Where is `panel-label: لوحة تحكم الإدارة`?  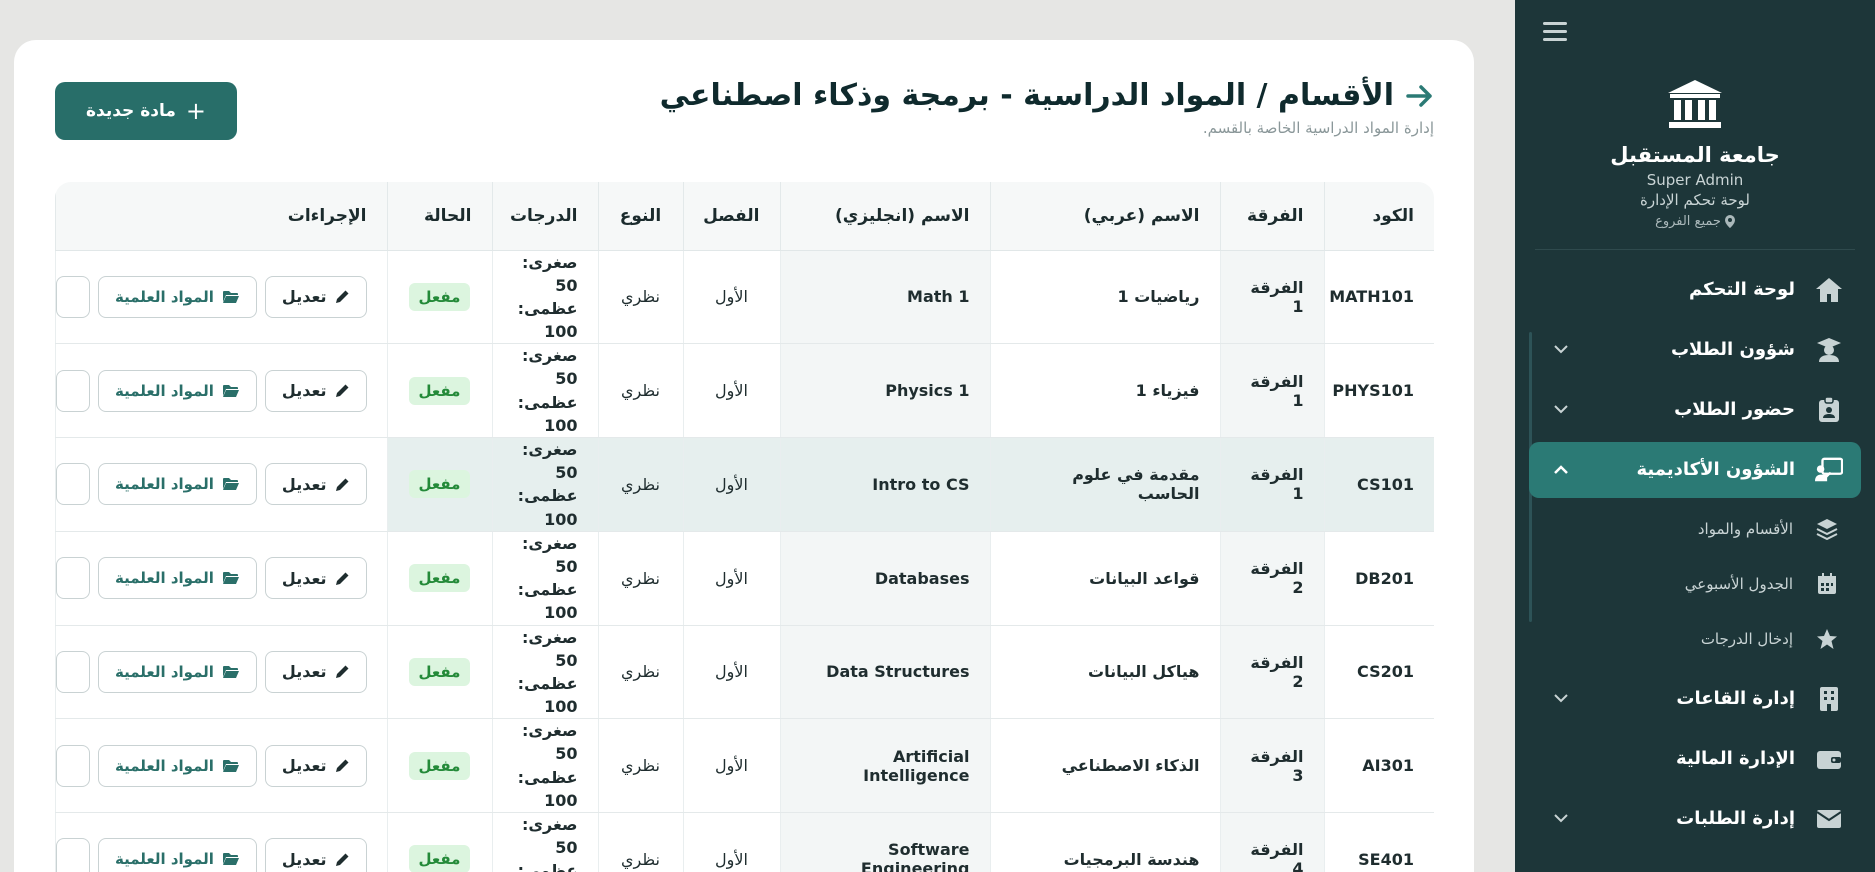 panel-label: لوحة تحكم الإدارة is located at coordinates (1695, 199).